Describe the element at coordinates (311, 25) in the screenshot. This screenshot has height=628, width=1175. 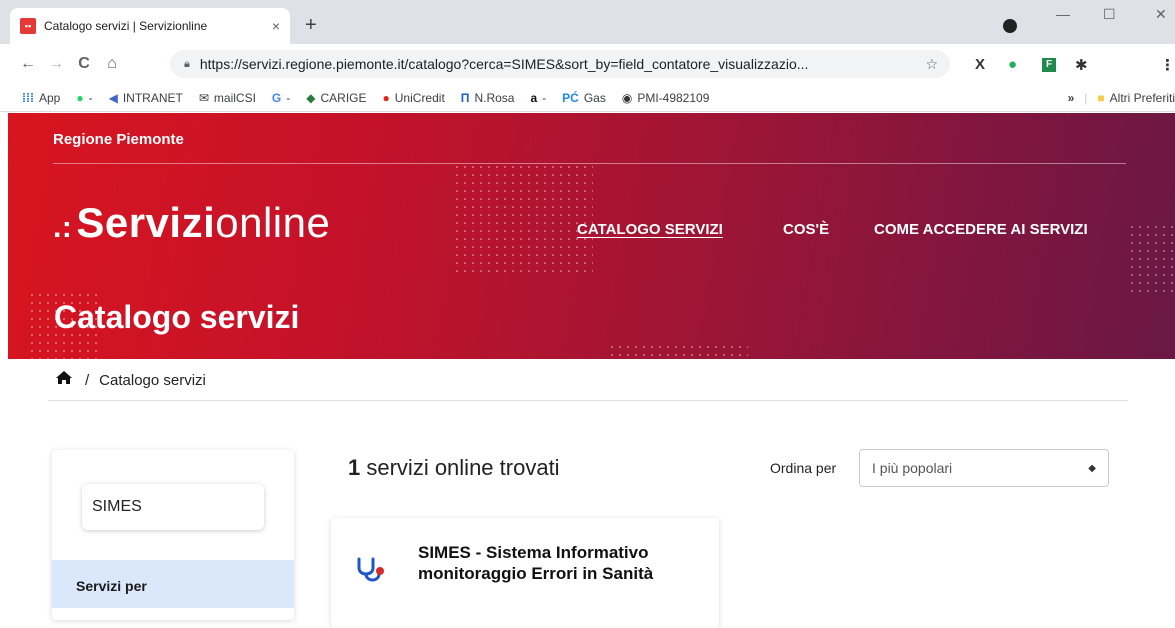
I see `new-tab-button: +` at that location.